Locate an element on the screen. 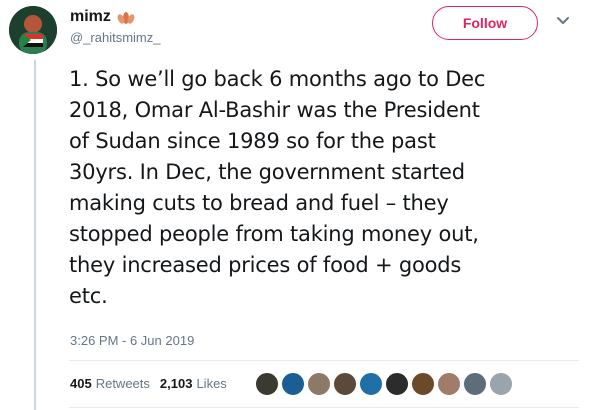 The image size is (591, 410). retweet-label: Retweets is located at coordinates (123, 383).